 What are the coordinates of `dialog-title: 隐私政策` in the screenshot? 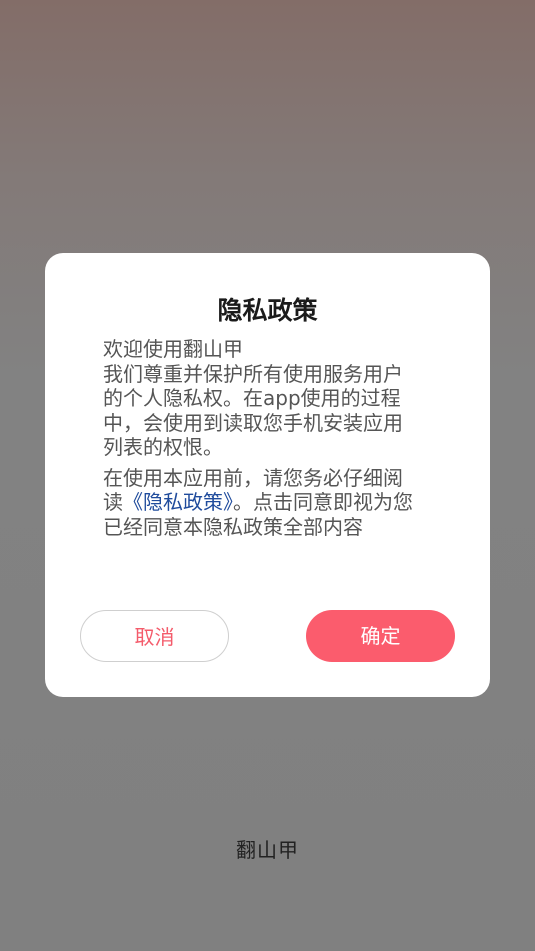 It's located at (267, 310).